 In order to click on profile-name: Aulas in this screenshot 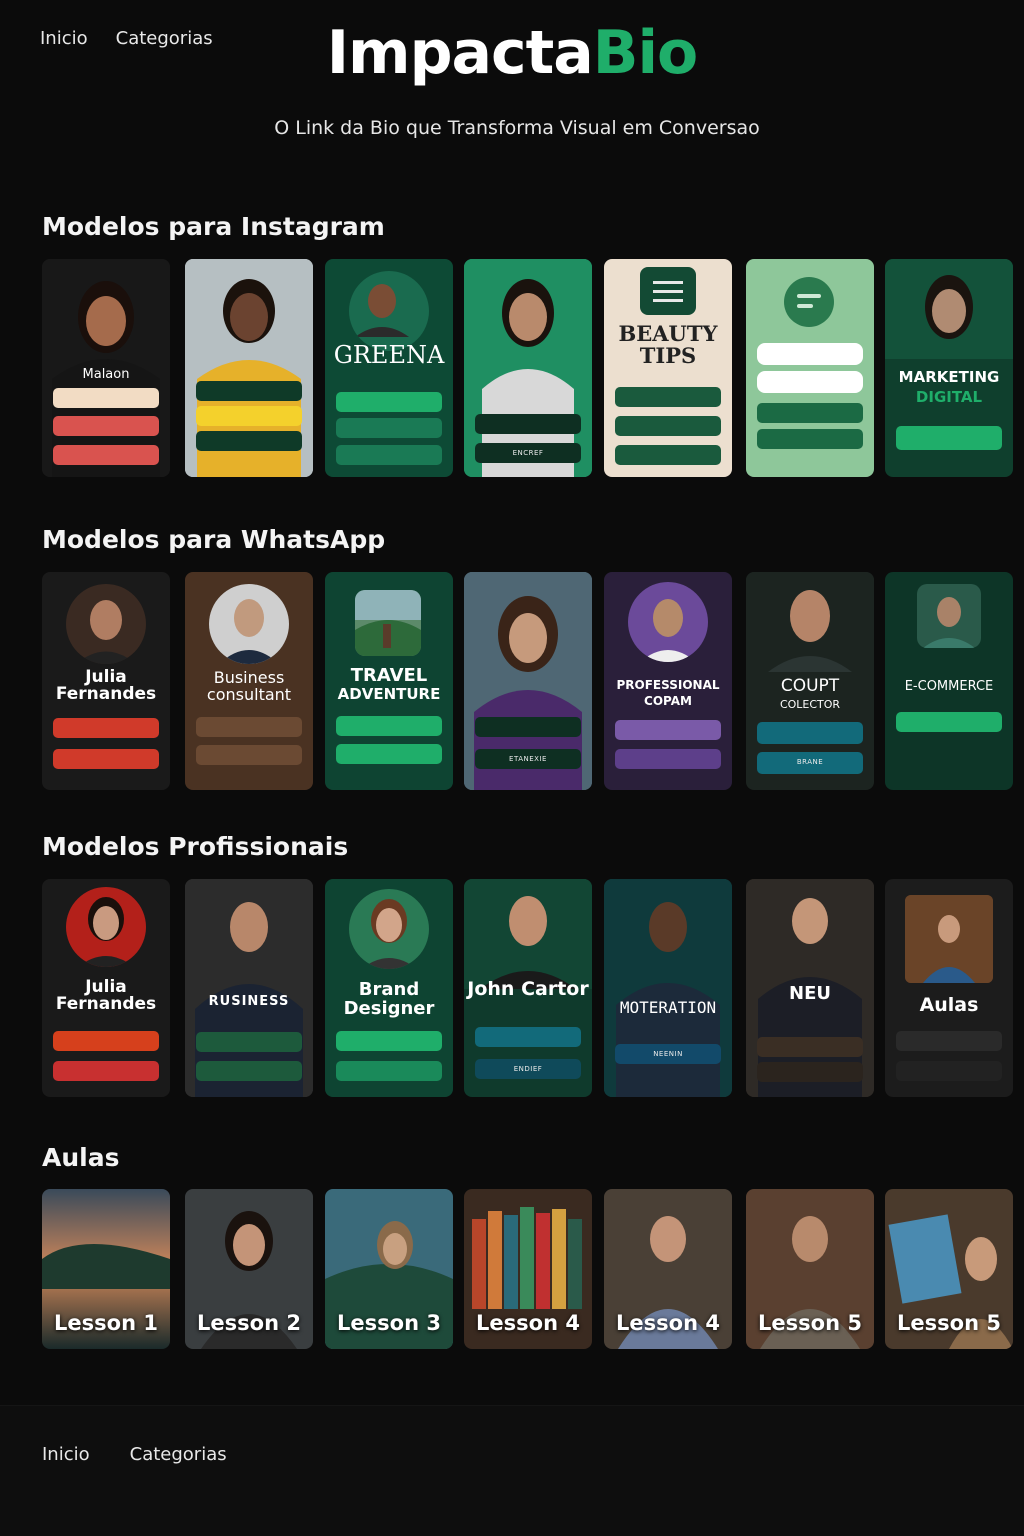, I will do `click(949, 1005)`.